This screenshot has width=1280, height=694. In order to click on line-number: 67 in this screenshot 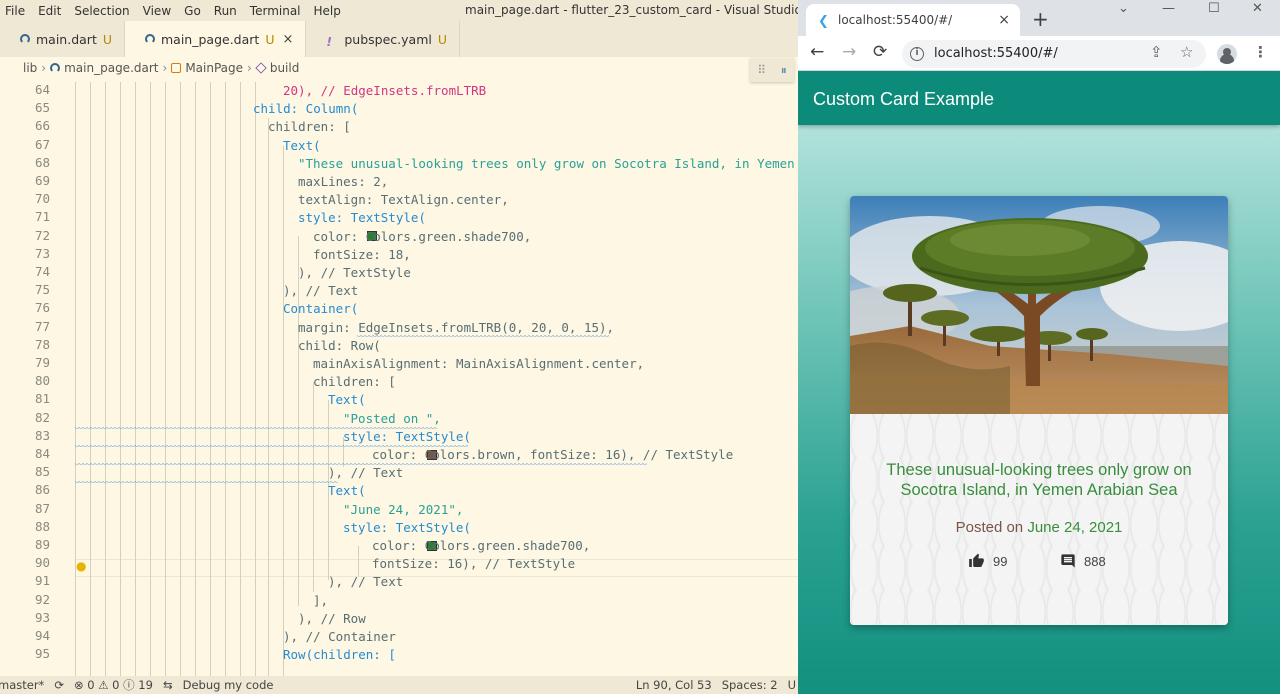, I will do `click(42, 144)`.